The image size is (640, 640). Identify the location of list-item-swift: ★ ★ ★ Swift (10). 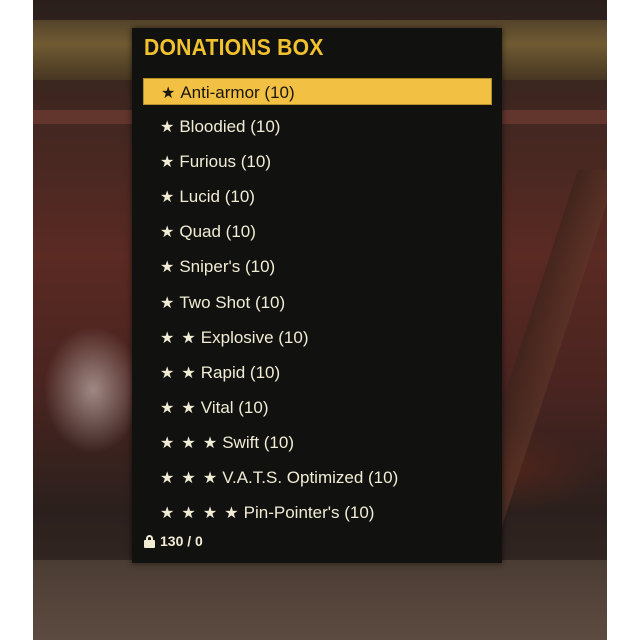
(317, 442).